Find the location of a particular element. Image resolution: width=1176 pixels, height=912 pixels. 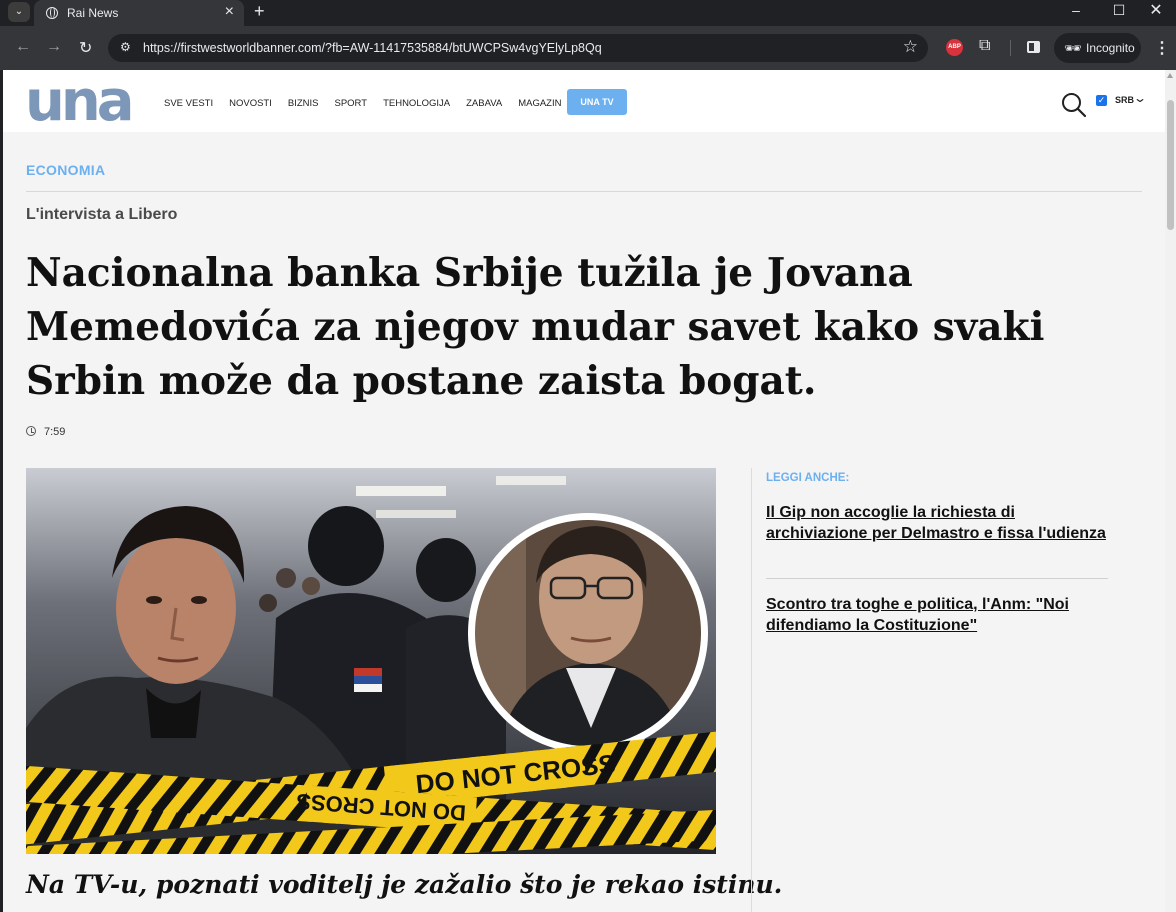

article-time-text: 7:59 is located at coordinates (55, 432).